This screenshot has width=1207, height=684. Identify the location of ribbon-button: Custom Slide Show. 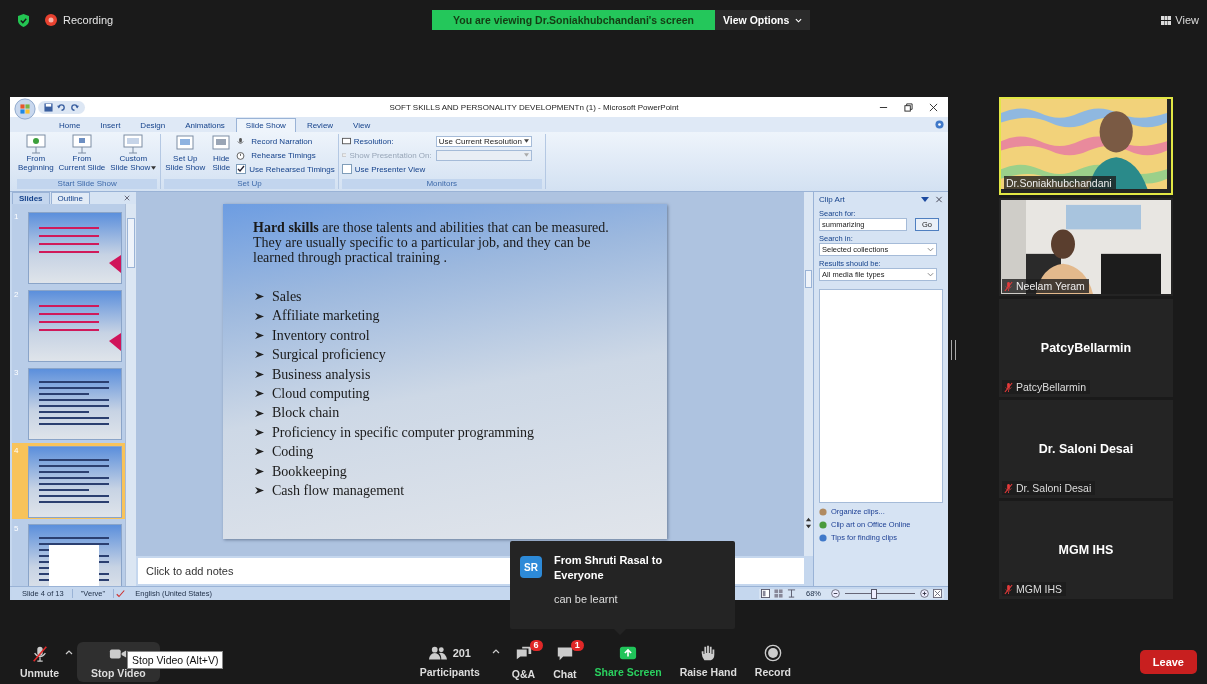
(133, 156).